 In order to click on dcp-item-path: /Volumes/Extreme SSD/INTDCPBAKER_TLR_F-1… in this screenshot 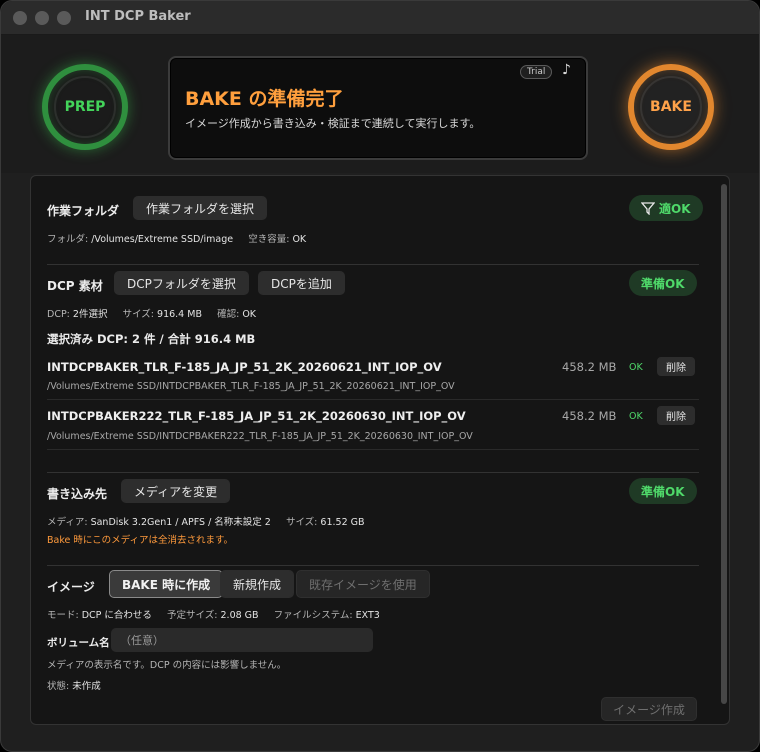, I will do `click(251, 386)`.